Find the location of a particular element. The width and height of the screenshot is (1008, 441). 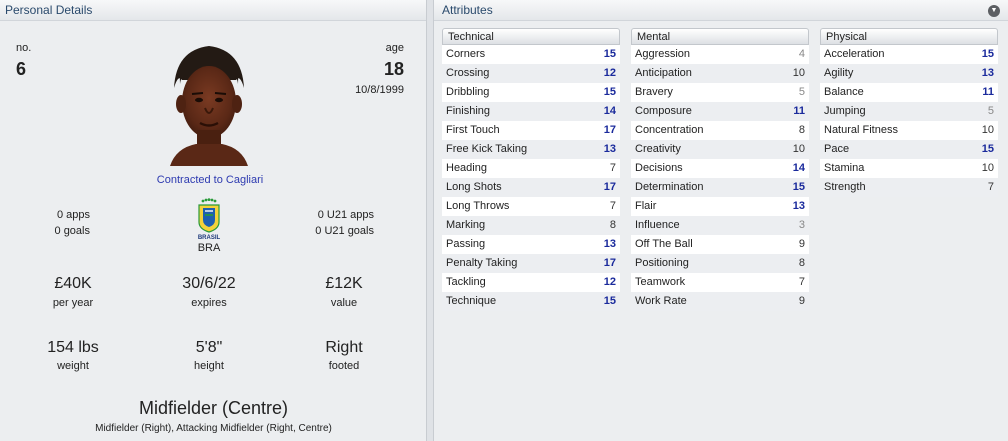

attribute-name: Determination is located at coordinates (669, 187).